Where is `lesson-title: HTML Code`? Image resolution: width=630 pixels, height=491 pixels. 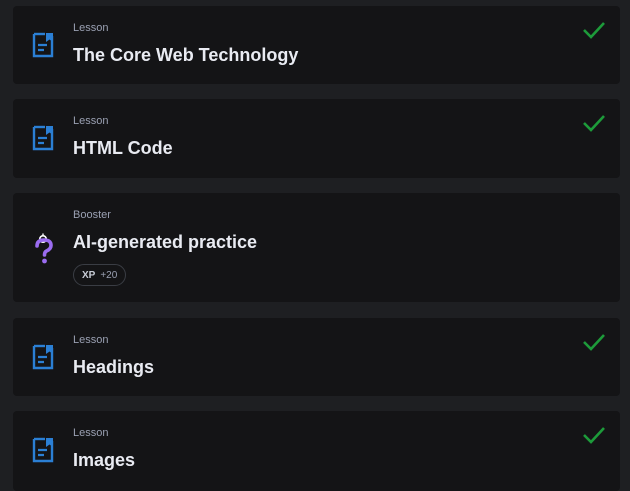
lesson-title: HTML Code is located at coordinates (123, 148).